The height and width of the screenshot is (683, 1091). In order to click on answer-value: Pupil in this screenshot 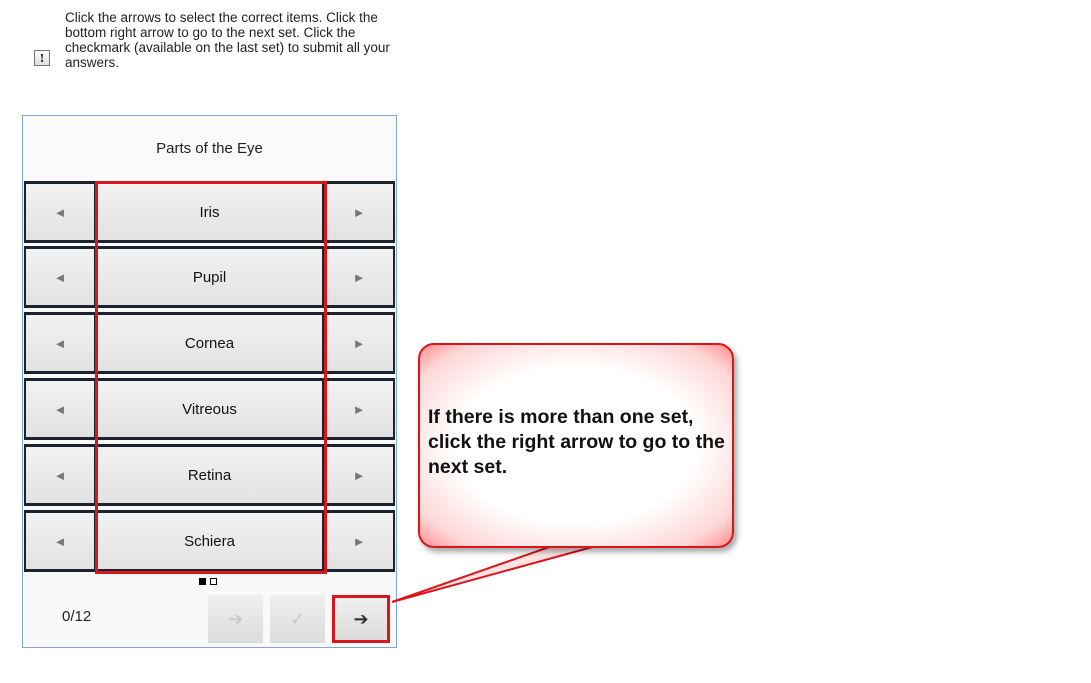, I will do `click(209, 277)`.